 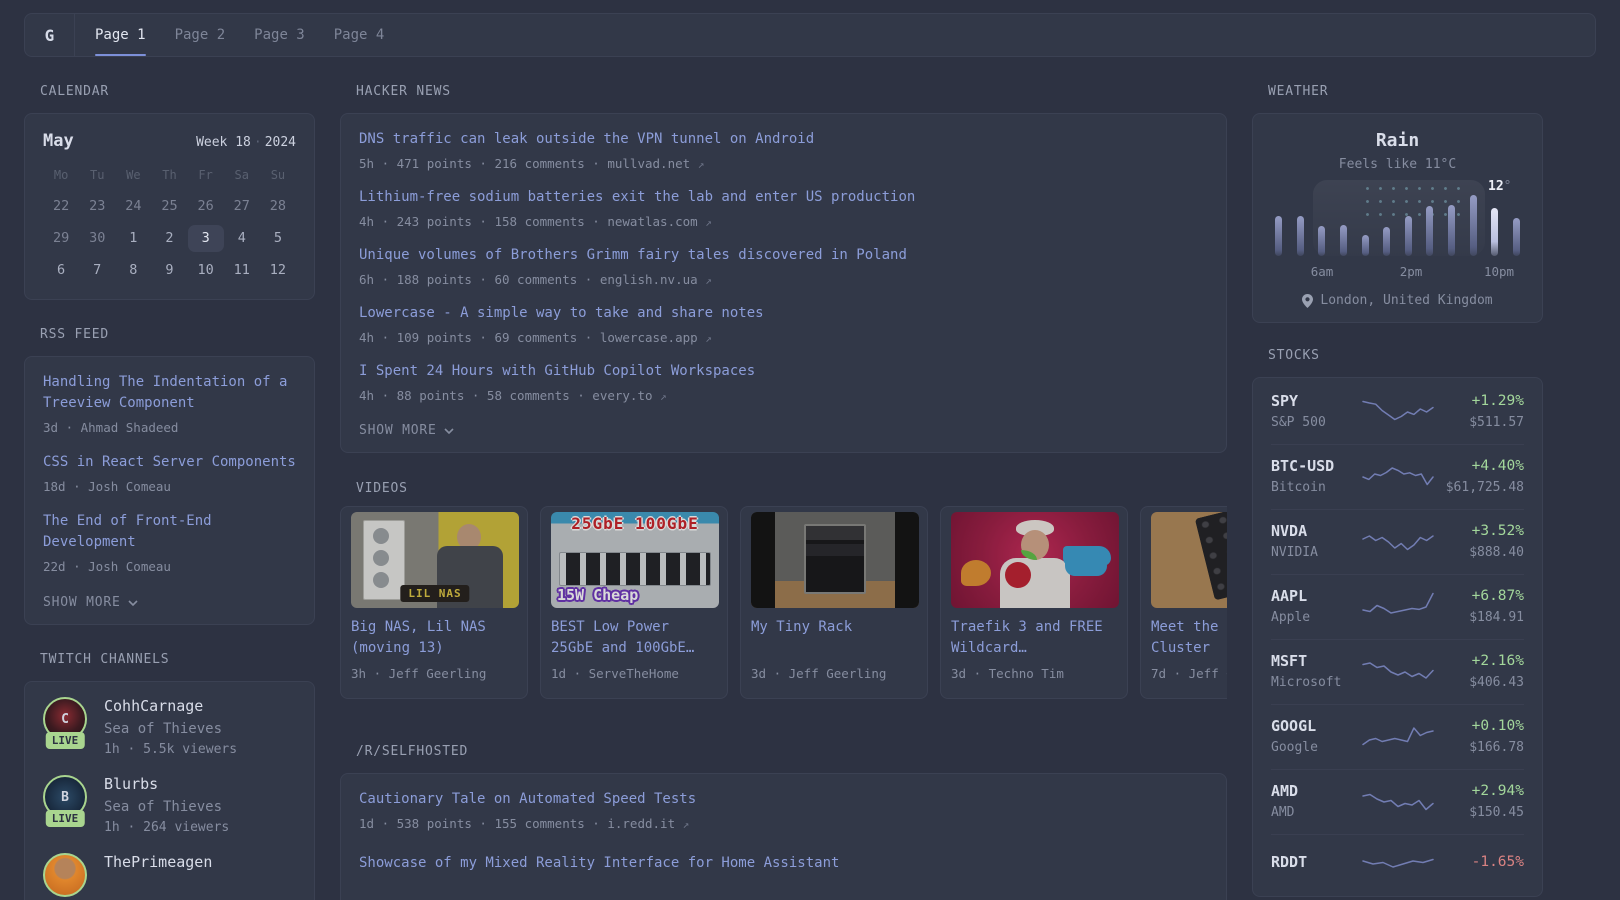 I want to click on video-title: My Tiny Rack, so click(x=834, y=638).